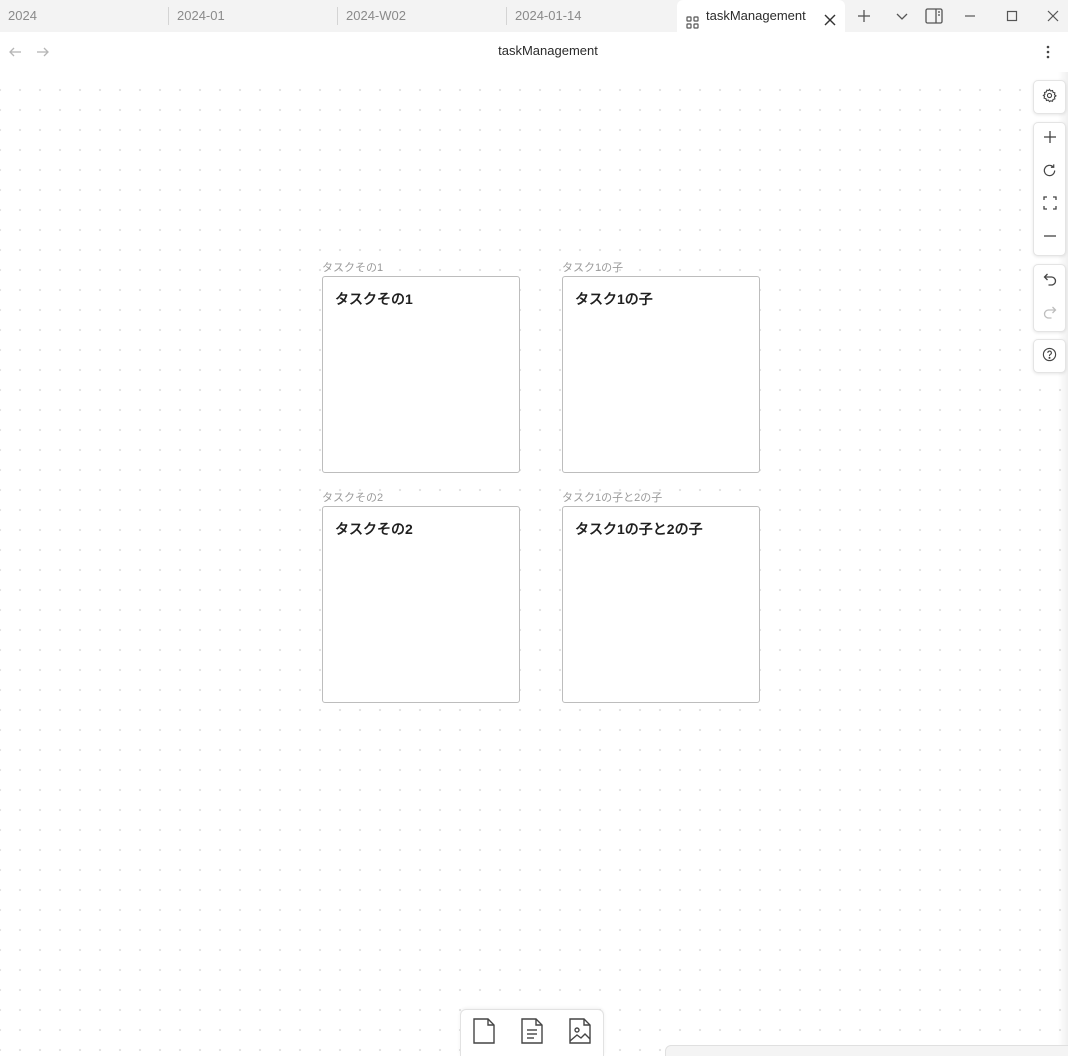  Describe the element at coordinates (353, 498) in the screenshot. I see `card-label: タスクその2` at that location.